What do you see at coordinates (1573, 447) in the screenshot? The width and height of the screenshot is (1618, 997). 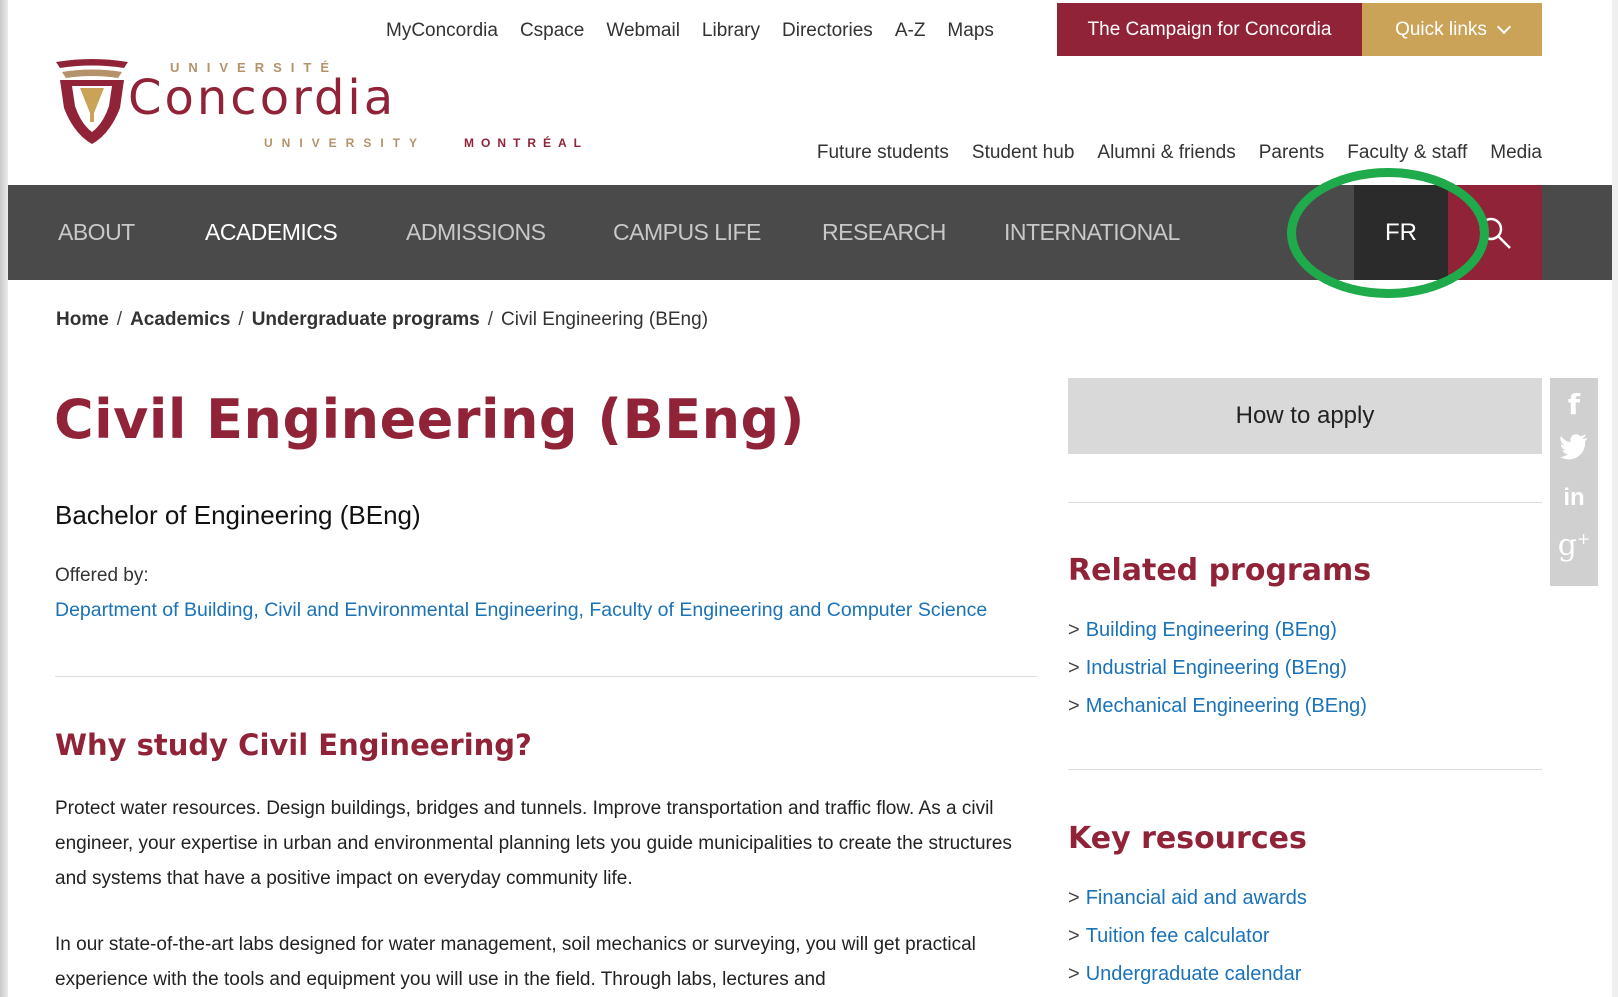 I see `twitter-bird-shape` at bounding box center [1573, 447].